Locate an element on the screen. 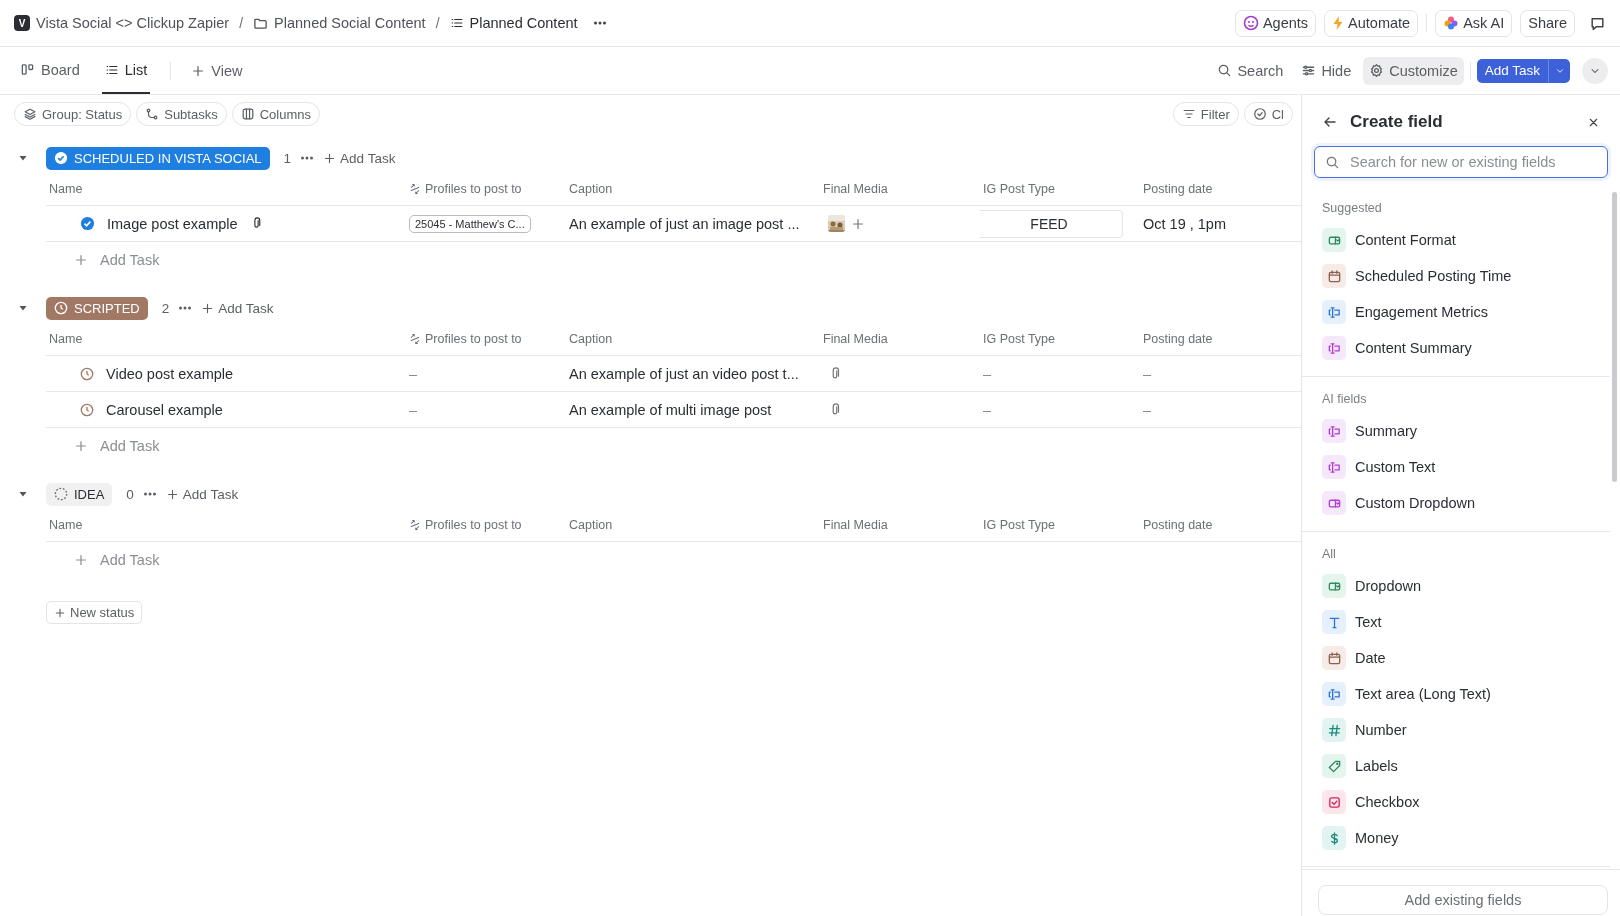 This screenshot has width=1620, height=916. add-existing-fields-button: Add existing fields is located at coordinates (1463, 900).